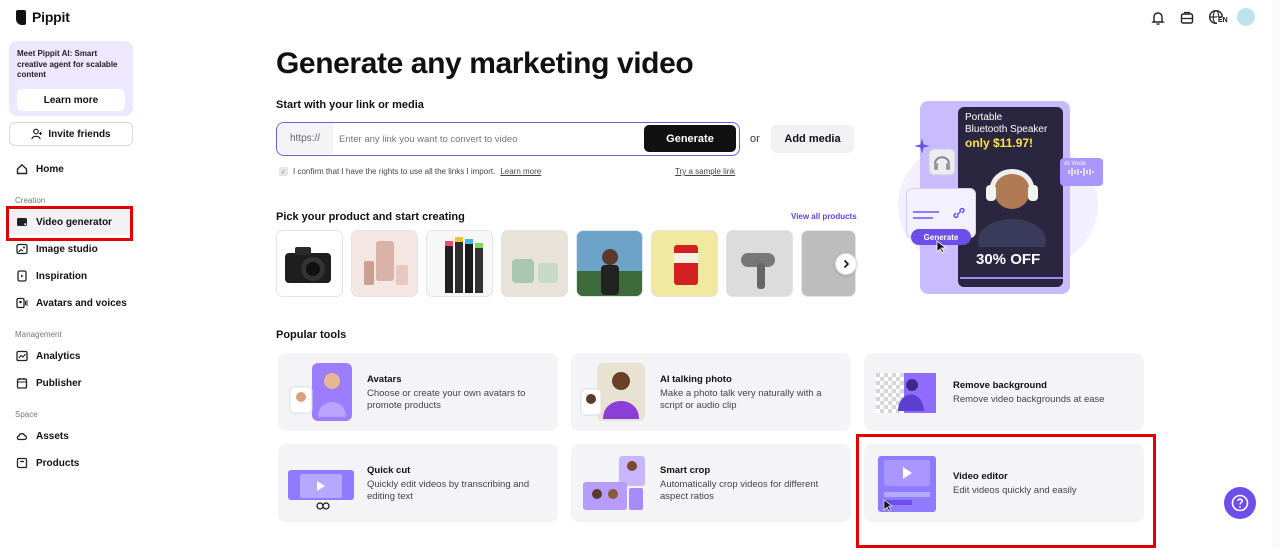  Describe the element at coordinates (1223, 20) in the screenshot. I see `language-badge: EN` at that location.